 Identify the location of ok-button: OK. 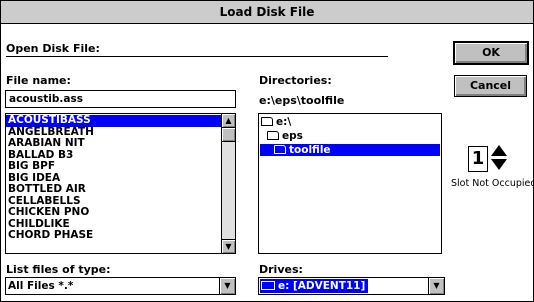
(491, 53).